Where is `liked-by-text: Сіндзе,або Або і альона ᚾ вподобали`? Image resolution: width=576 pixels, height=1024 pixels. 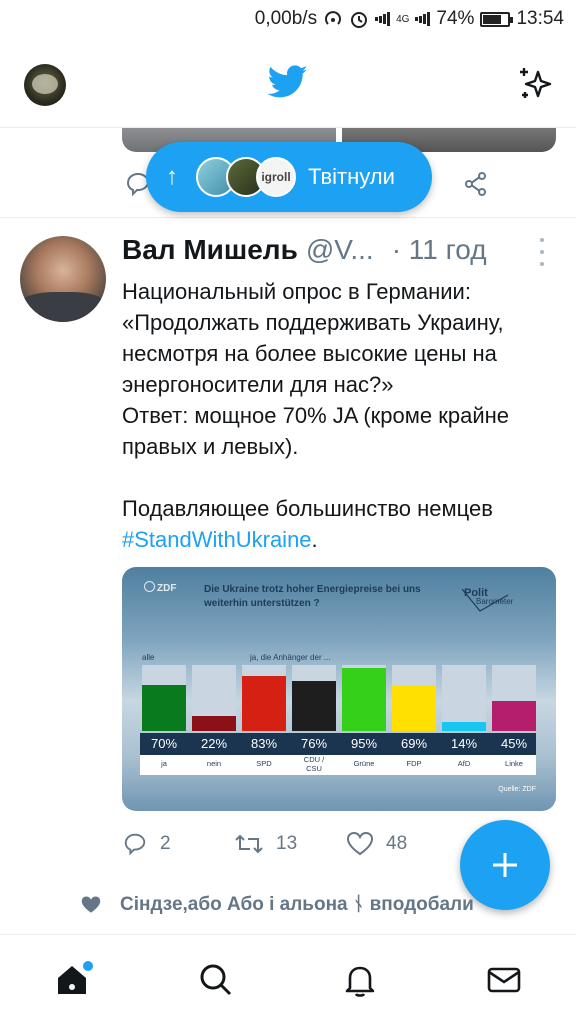 liked-by-text: Сіндзе,або Або і альона ᚾ вподобали is located at coordinates (297, 904).